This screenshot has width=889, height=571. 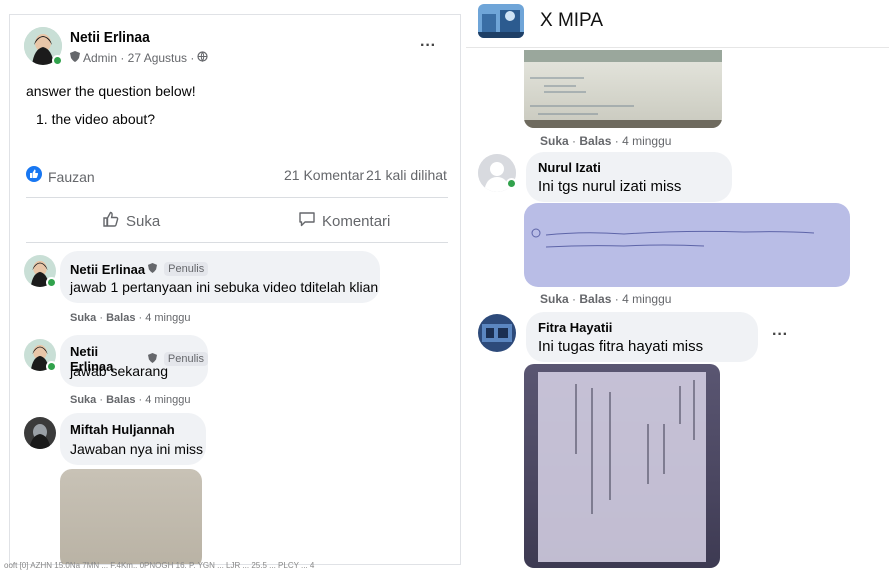 What do you see at coordinates (324, 175) in the screenshot?
I see `comment-count: 21 Komentar` at bounding box center [324, 175].